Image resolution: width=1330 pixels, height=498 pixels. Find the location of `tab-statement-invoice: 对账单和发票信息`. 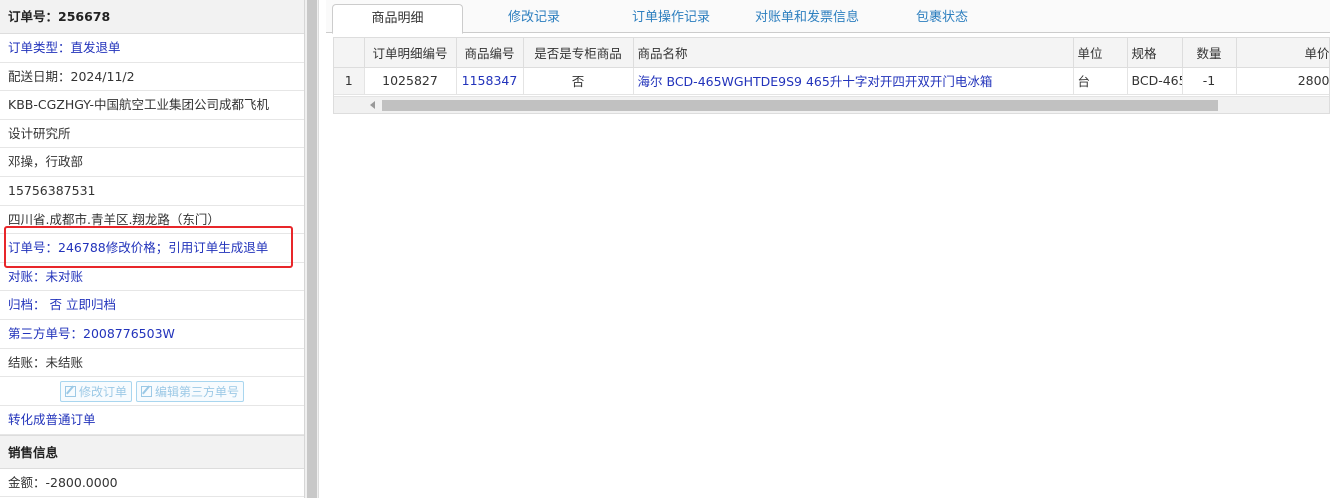

tab-statement-invoice: 对账单和发票信息 is located at coordinates (807, 18).